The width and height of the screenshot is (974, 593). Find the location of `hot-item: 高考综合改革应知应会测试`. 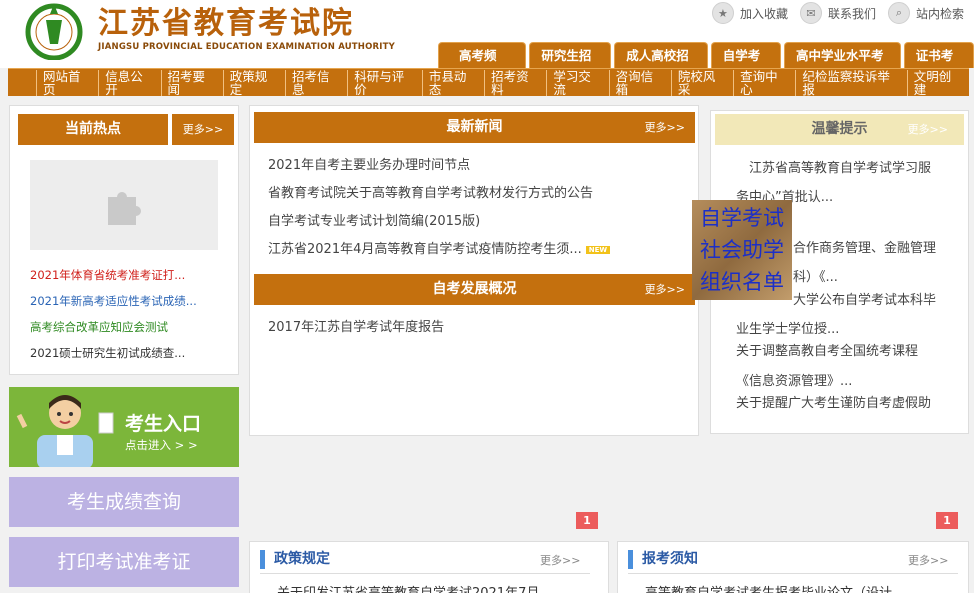

hot-item: 高考综合改革应知应会测试 is located at coordinates (113, 327).